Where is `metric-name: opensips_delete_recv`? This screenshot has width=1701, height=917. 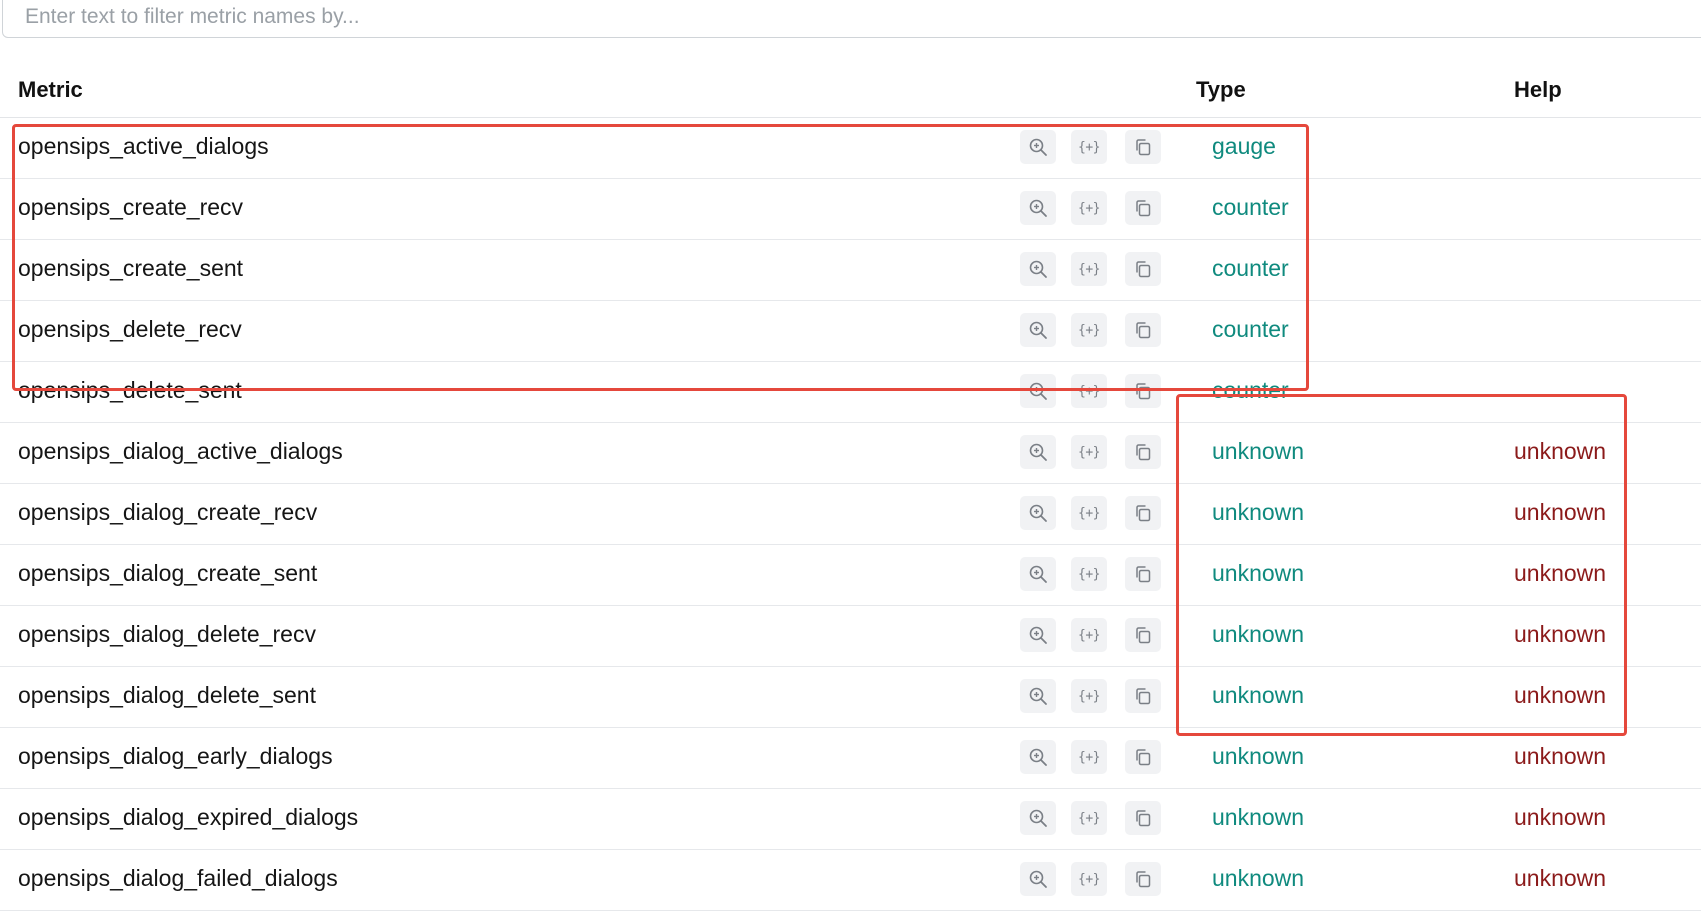 metric-name: opensips_delete_recv is located at coordinates (130, 329).